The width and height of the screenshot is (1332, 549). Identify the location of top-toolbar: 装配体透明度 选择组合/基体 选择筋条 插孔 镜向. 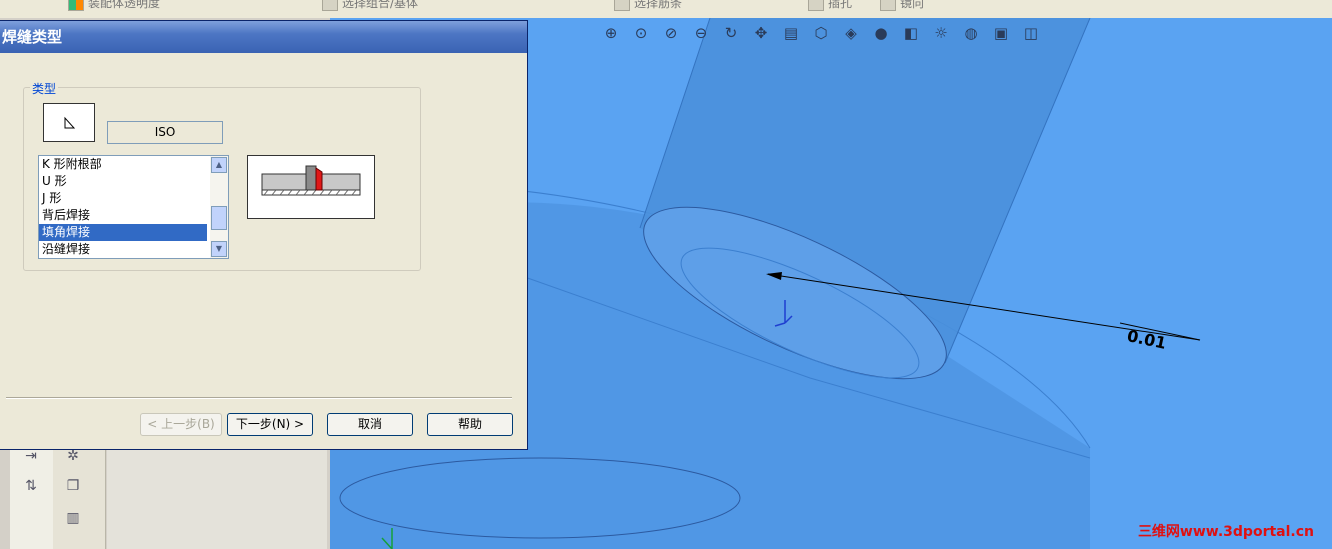
(666, 9).